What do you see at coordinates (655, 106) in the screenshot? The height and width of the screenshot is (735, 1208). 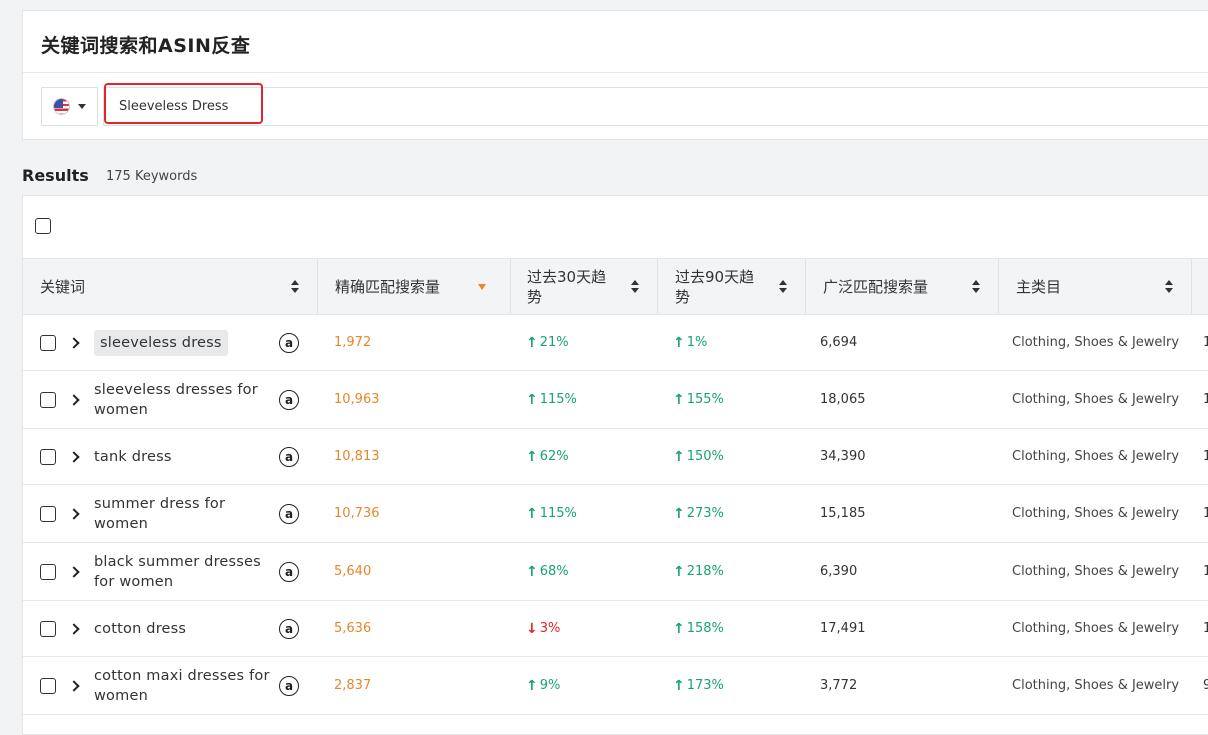 I see `search-input` at bounding box center [655, 106].